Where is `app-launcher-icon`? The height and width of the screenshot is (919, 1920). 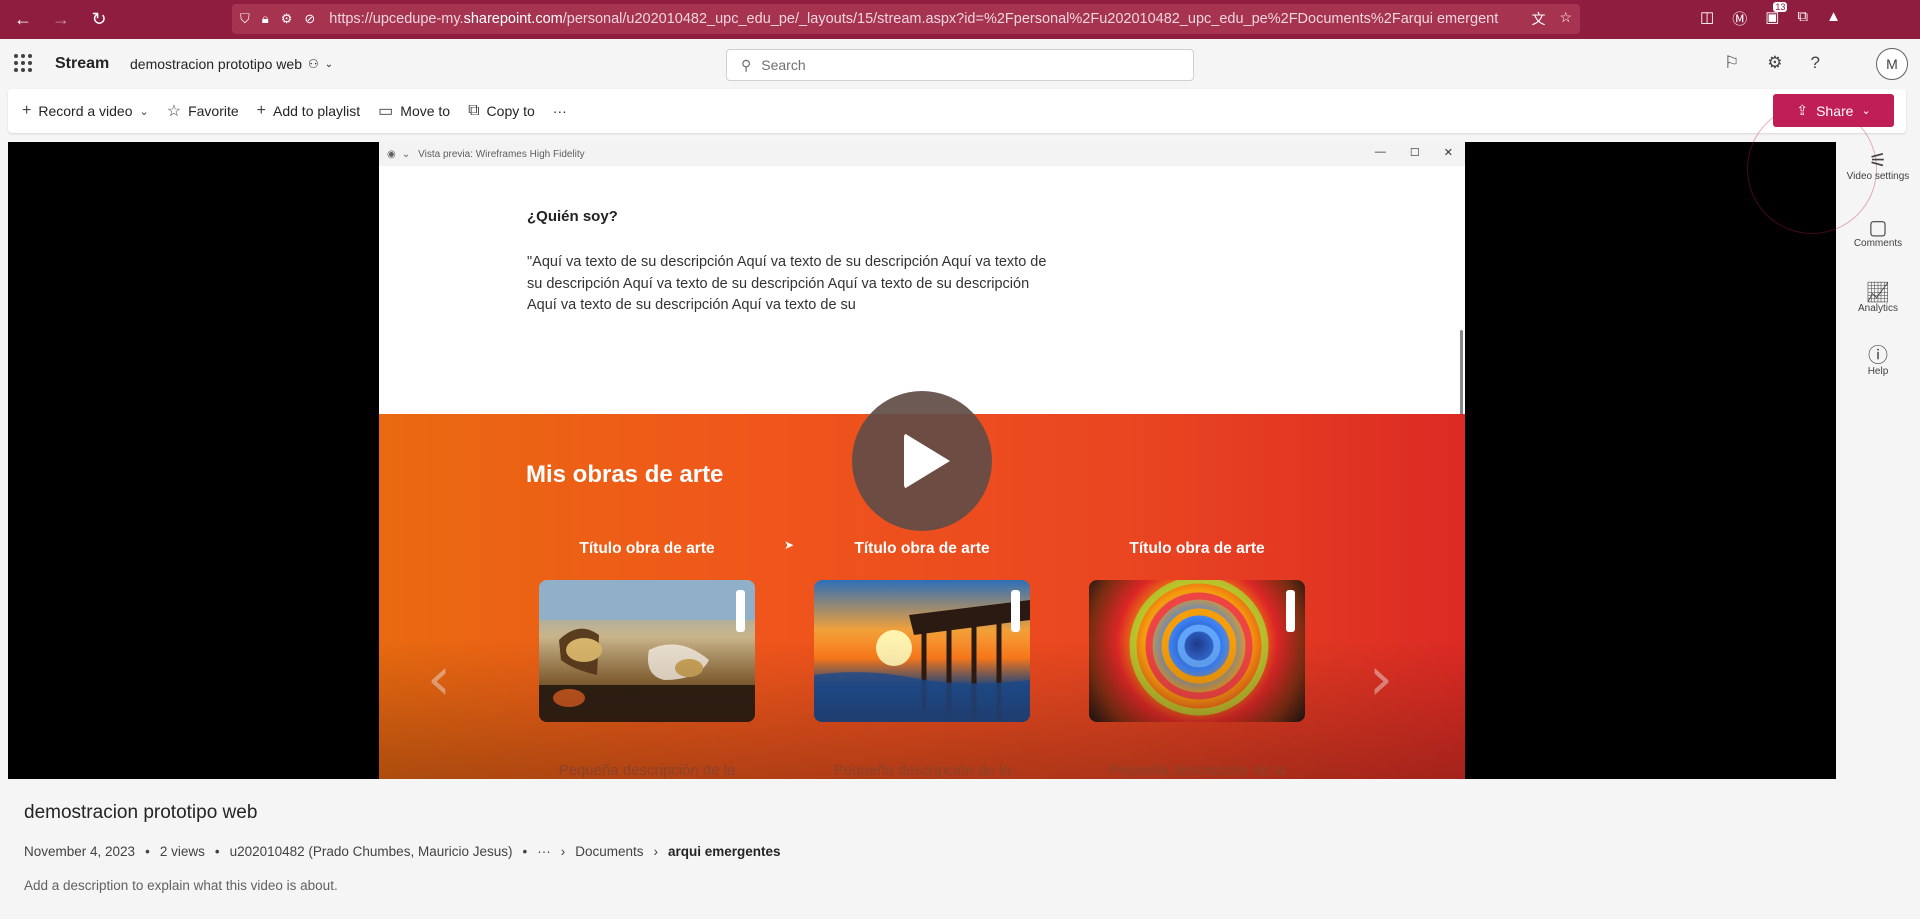 app-launcher-icon is located at coordinates (23, 63).